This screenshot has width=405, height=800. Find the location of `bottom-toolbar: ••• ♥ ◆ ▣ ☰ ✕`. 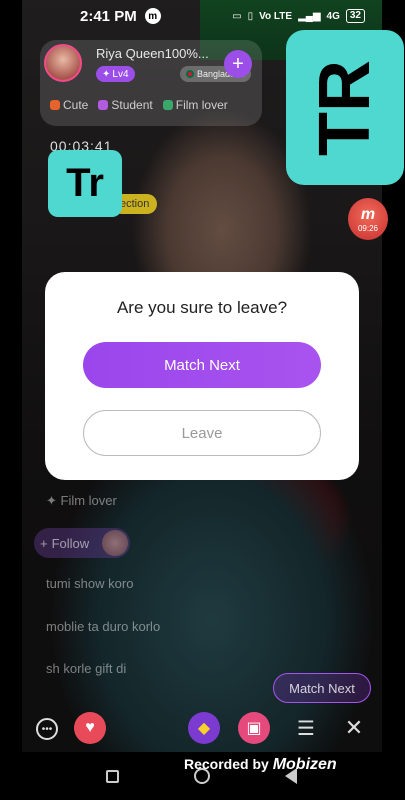

bottom-toolbar: ••• ♥ ◆ ▣ ☰ ✕ is located at coordinates (202, 729).